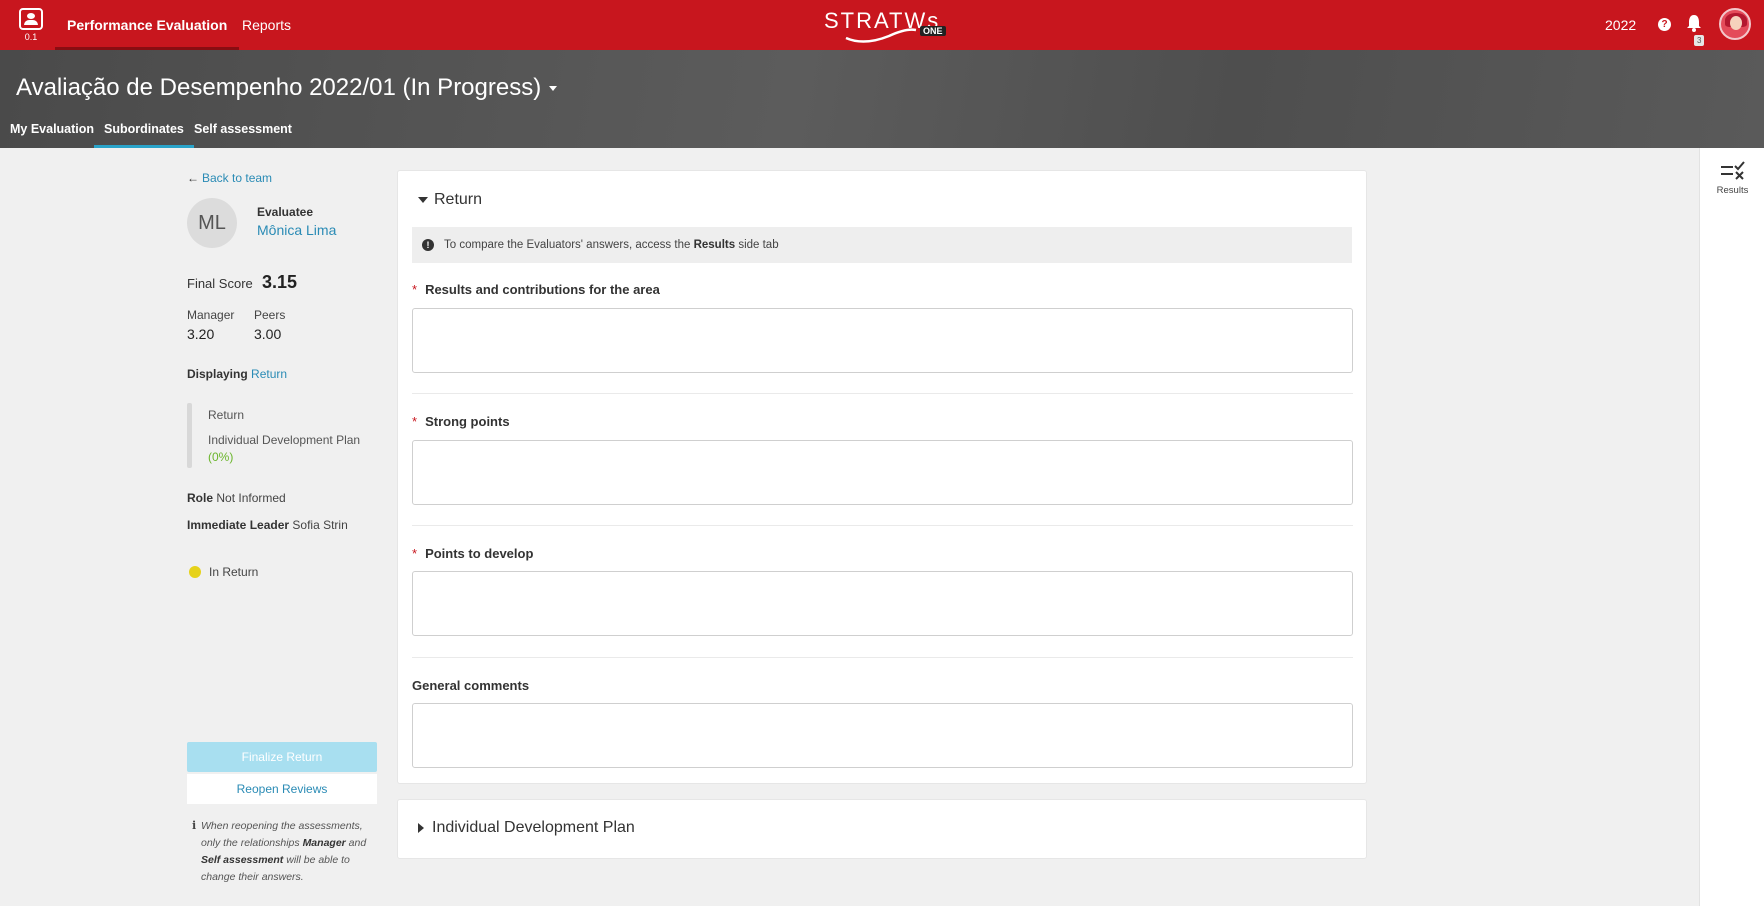 Image resolution: width=1764 pixels, height=906 pixels. Describe the element at coordinates (266, 25) in the screenshot. I see `nav-reports: Reports` at that location.